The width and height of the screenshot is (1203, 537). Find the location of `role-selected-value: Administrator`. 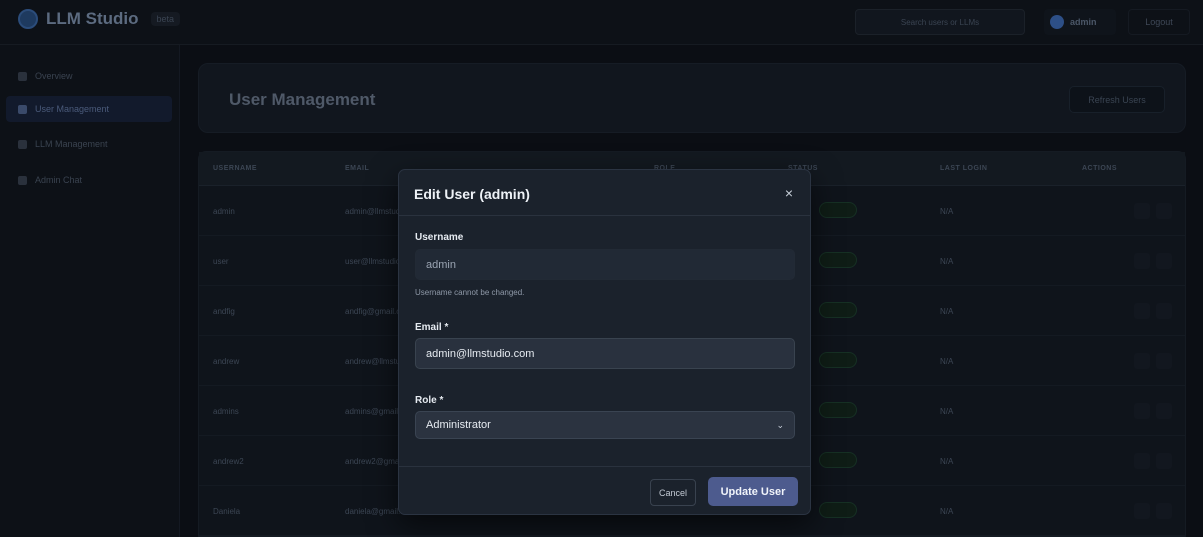

role-selected-value: Administrator is located at coordinates (458, 425).